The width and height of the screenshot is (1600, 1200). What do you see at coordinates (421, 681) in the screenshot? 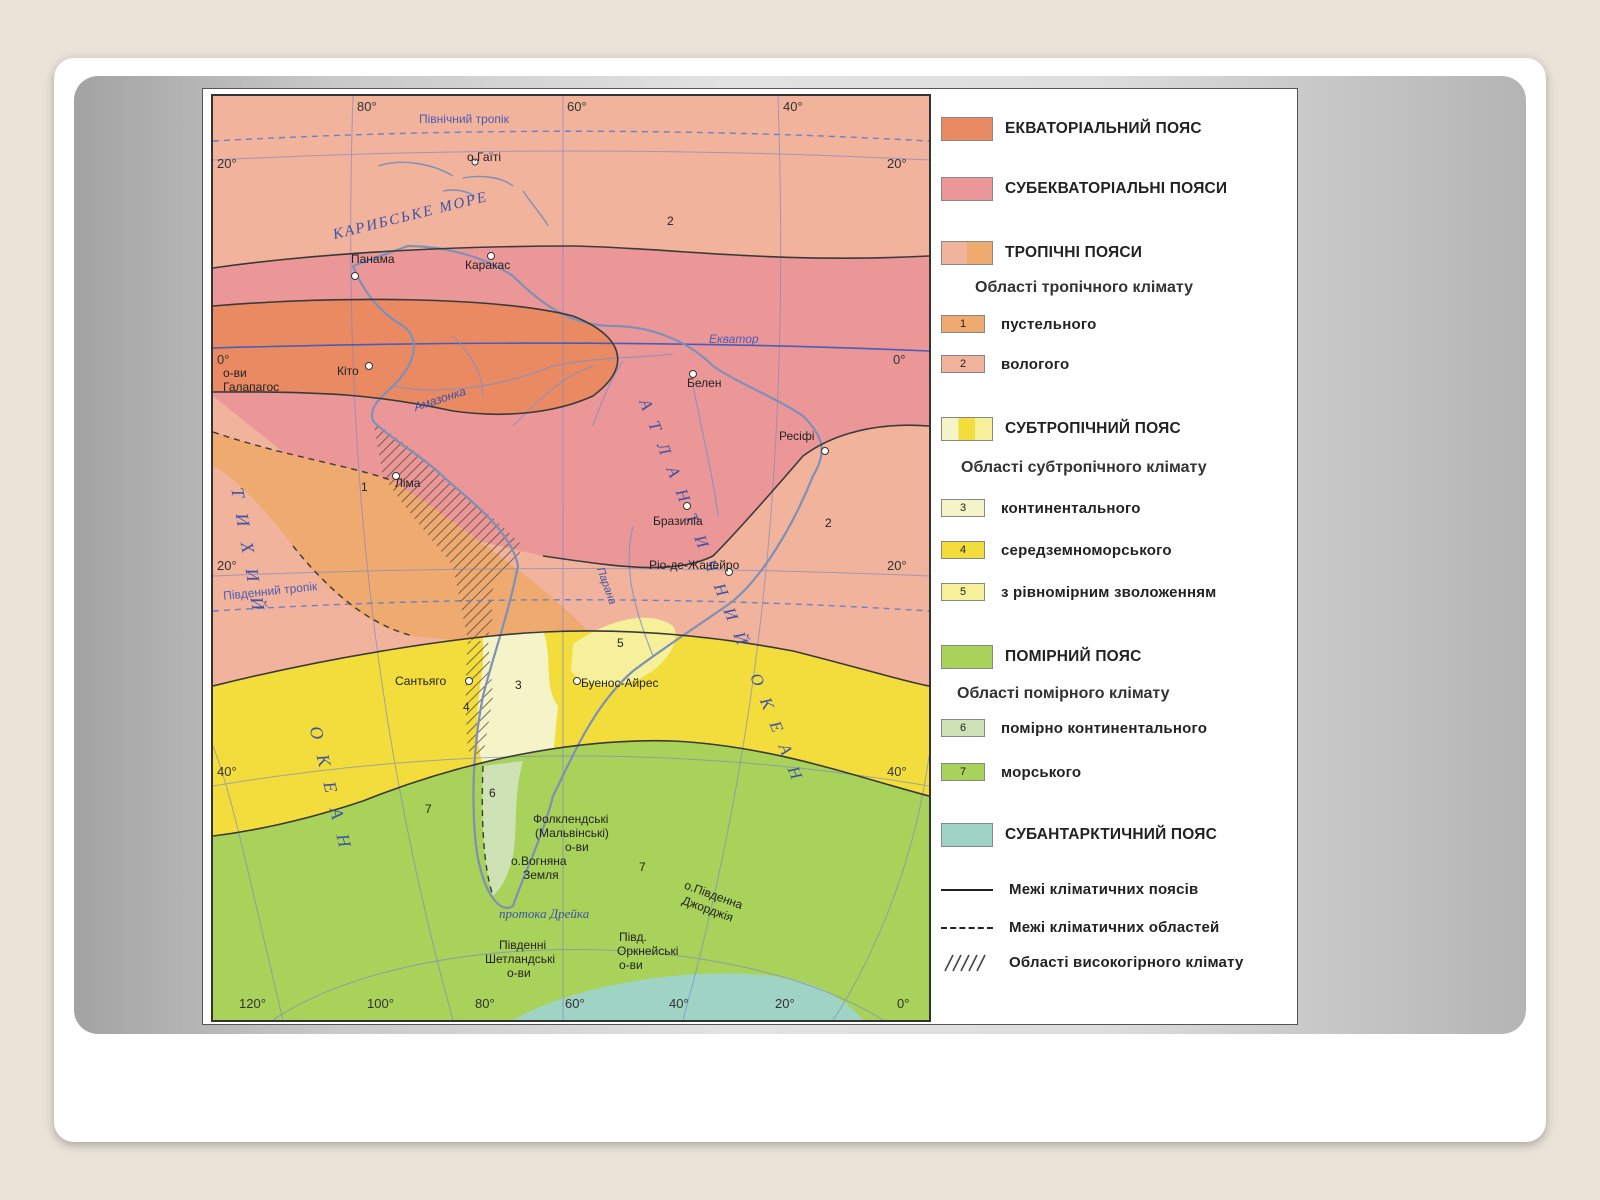
I see `santiago-label: Сантьяго` at bounding box center [421, 681].